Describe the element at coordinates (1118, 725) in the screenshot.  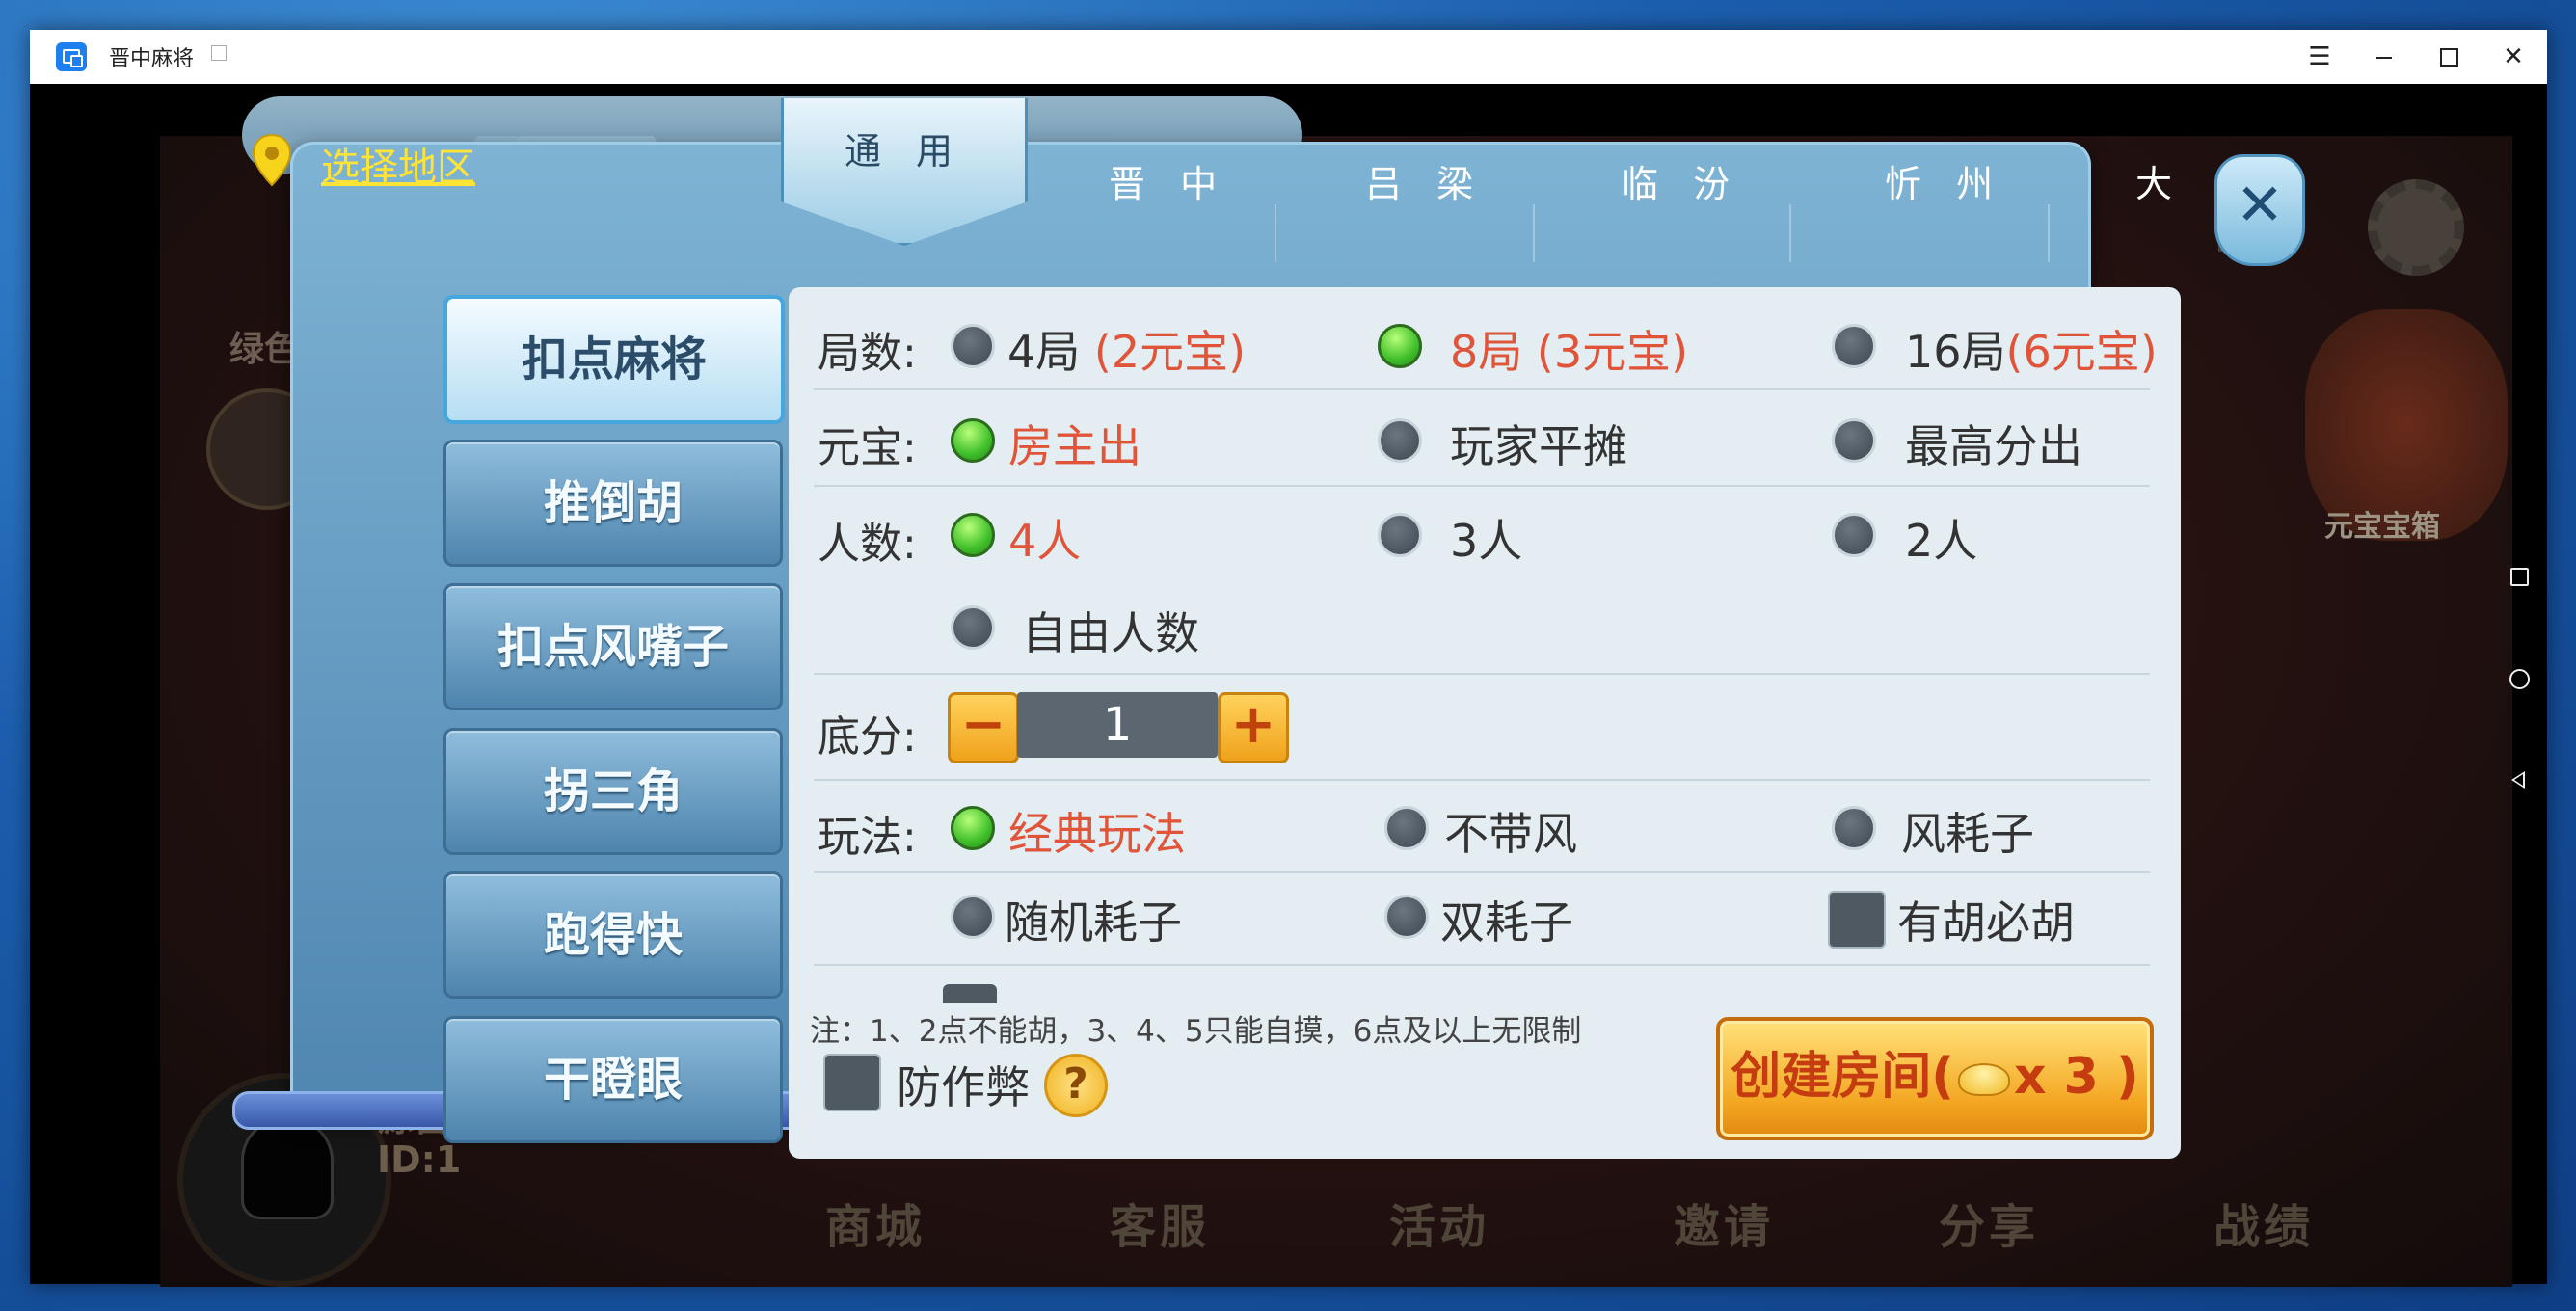
I see `base-score-value: 1` at that location.